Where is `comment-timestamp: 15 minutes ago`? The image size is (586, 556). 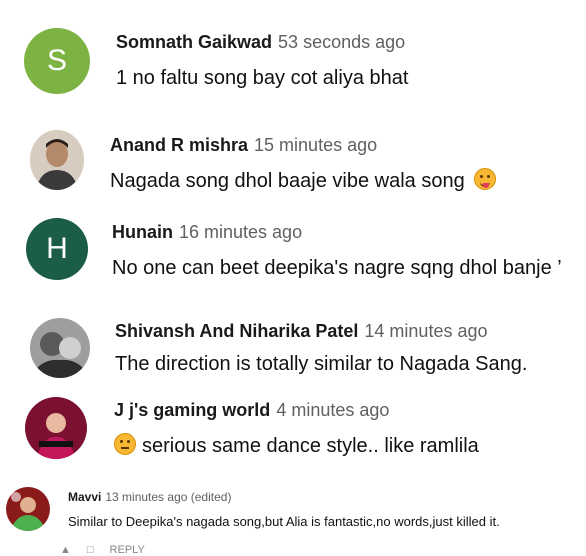
comment-timestamp: 15 minutes ago is located at coordinates (315, 145).